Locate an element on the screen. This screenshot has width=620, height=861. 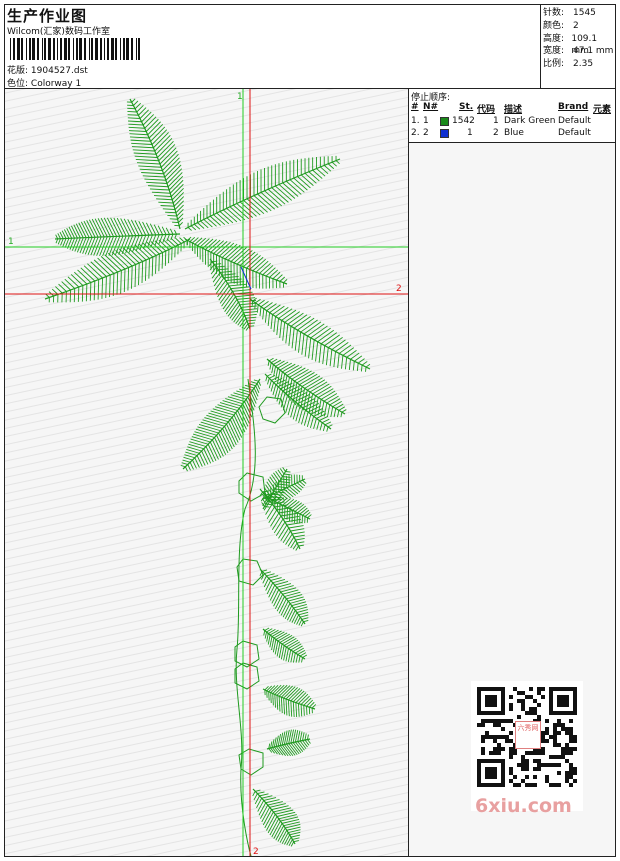
table-row: 2. 2 1 2 Blue Default is located at coordinates (501, 133).